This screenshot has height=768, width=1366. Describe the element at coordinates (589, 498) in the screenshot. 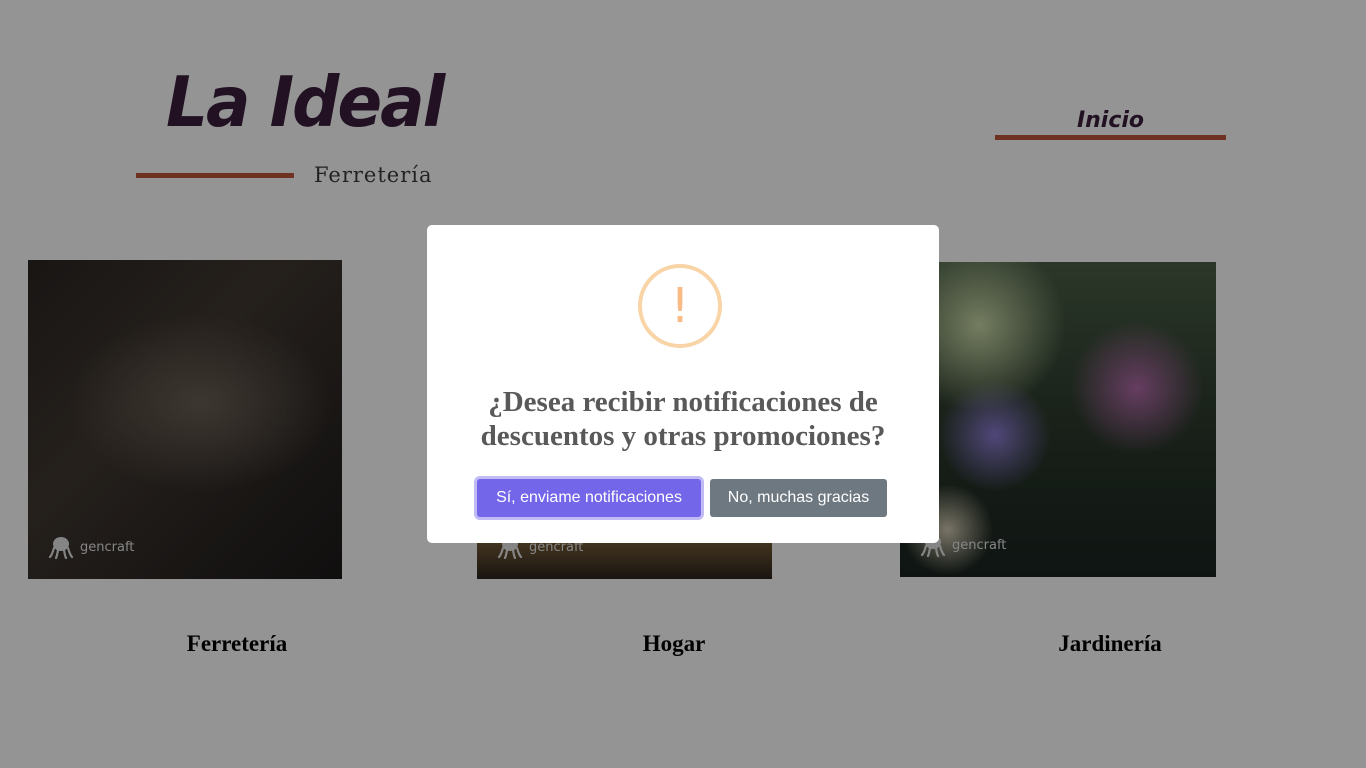

I see `confirm-notifications-button: Sí, enviame notificaciones` at that location.